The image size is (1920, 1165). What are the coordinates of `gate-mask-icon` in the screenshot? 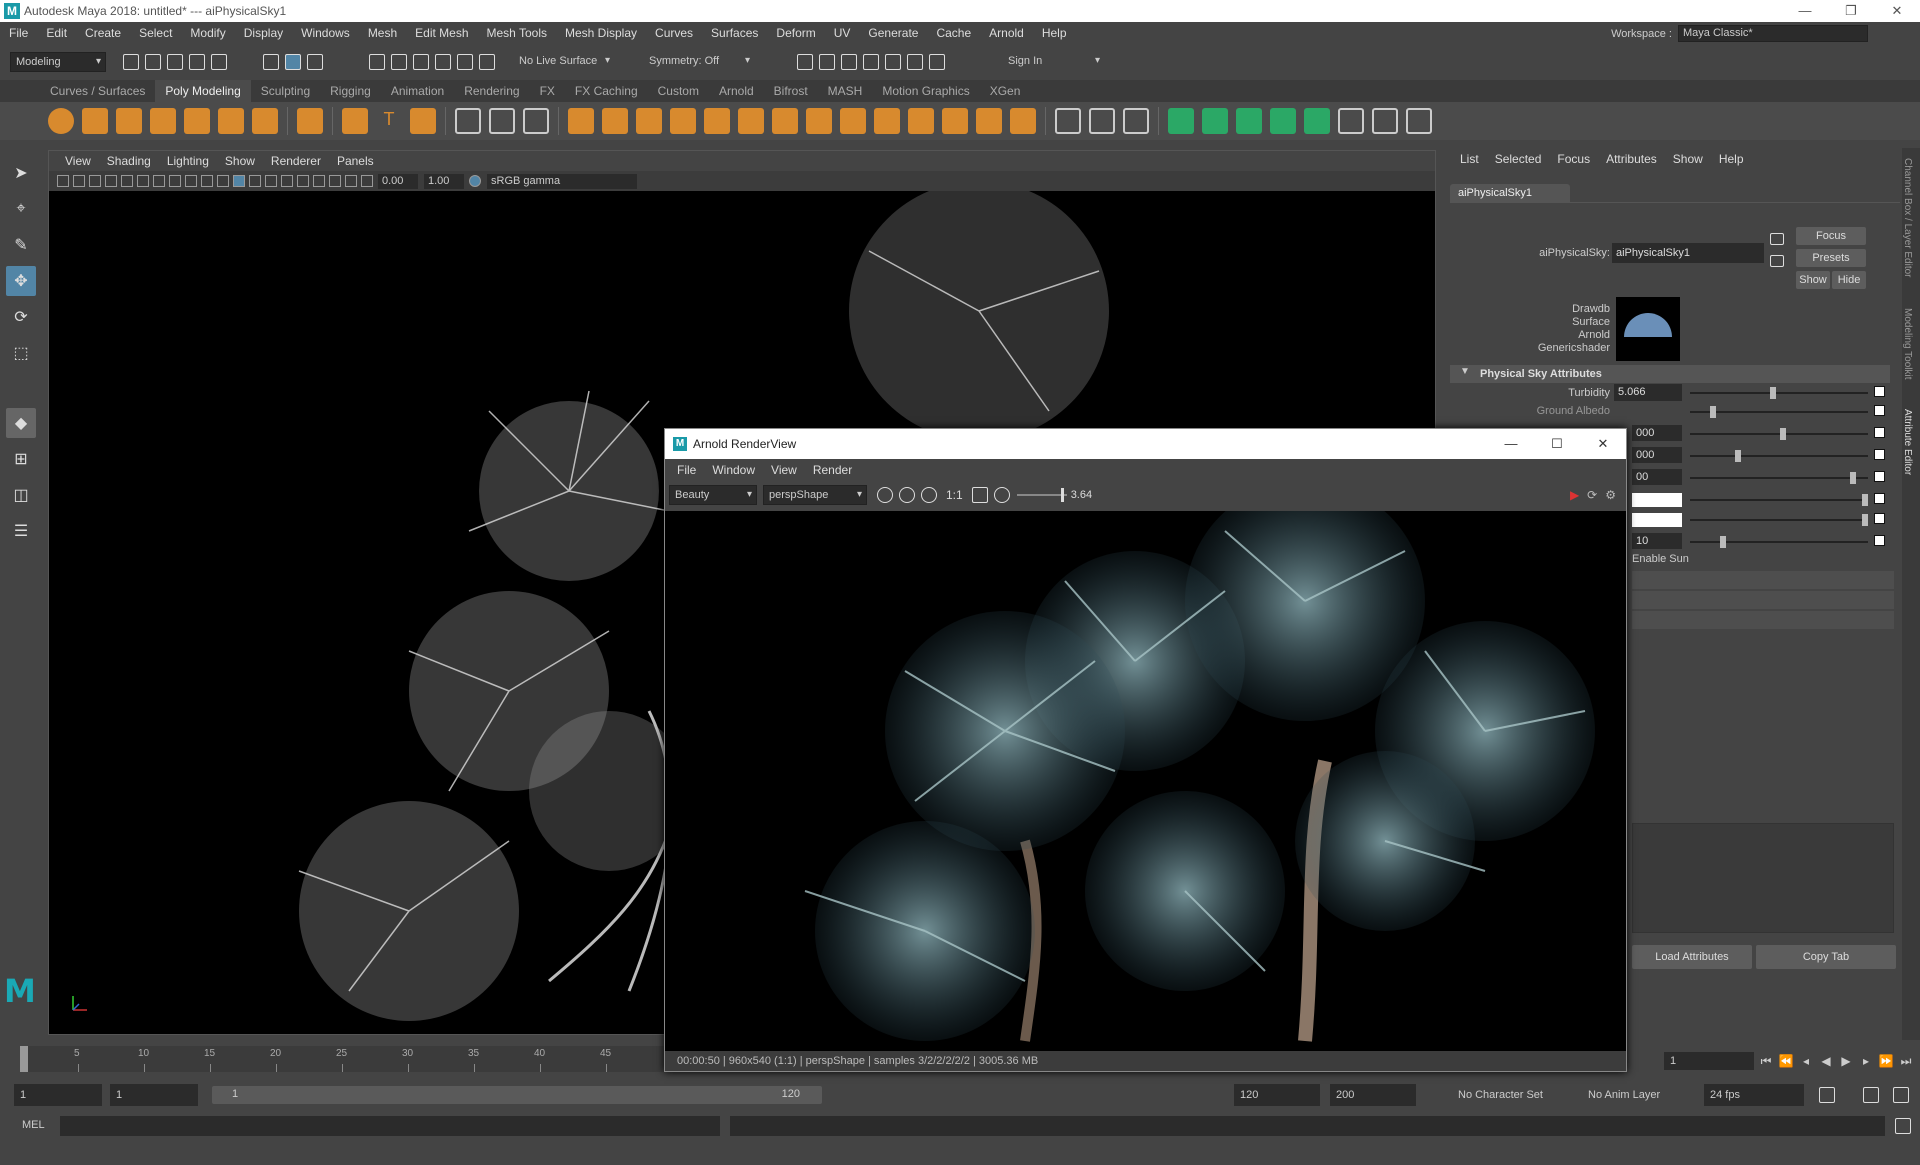 It's located at (159, 181).